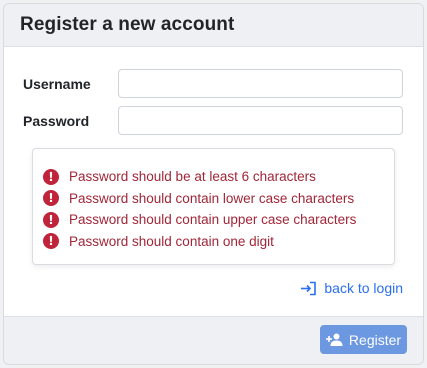 This screenshot has height=368, width=427. I want to click on password-input, so click(260, 120).